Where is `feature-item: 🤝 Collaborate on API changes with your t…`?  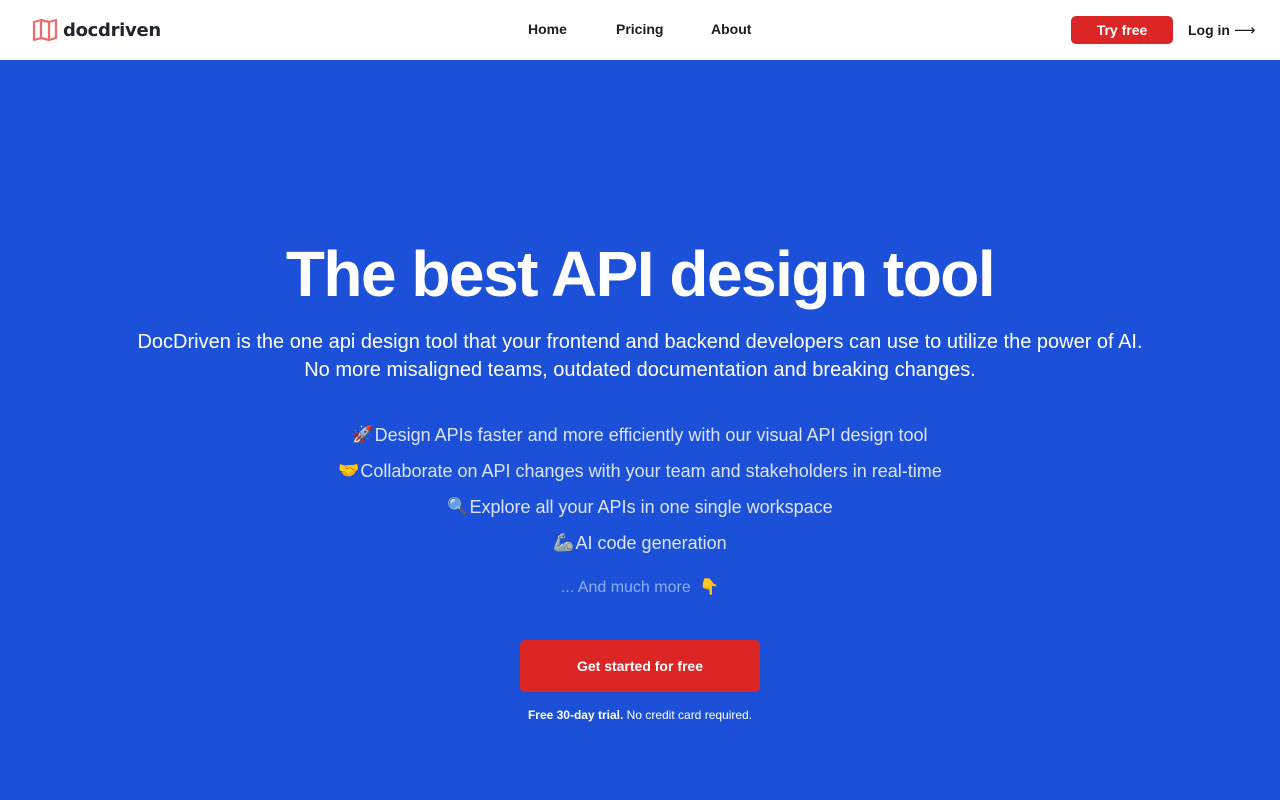
feature-item: 🤝 Collaborate on API changes with your t… is located at coordinates (640, 471).